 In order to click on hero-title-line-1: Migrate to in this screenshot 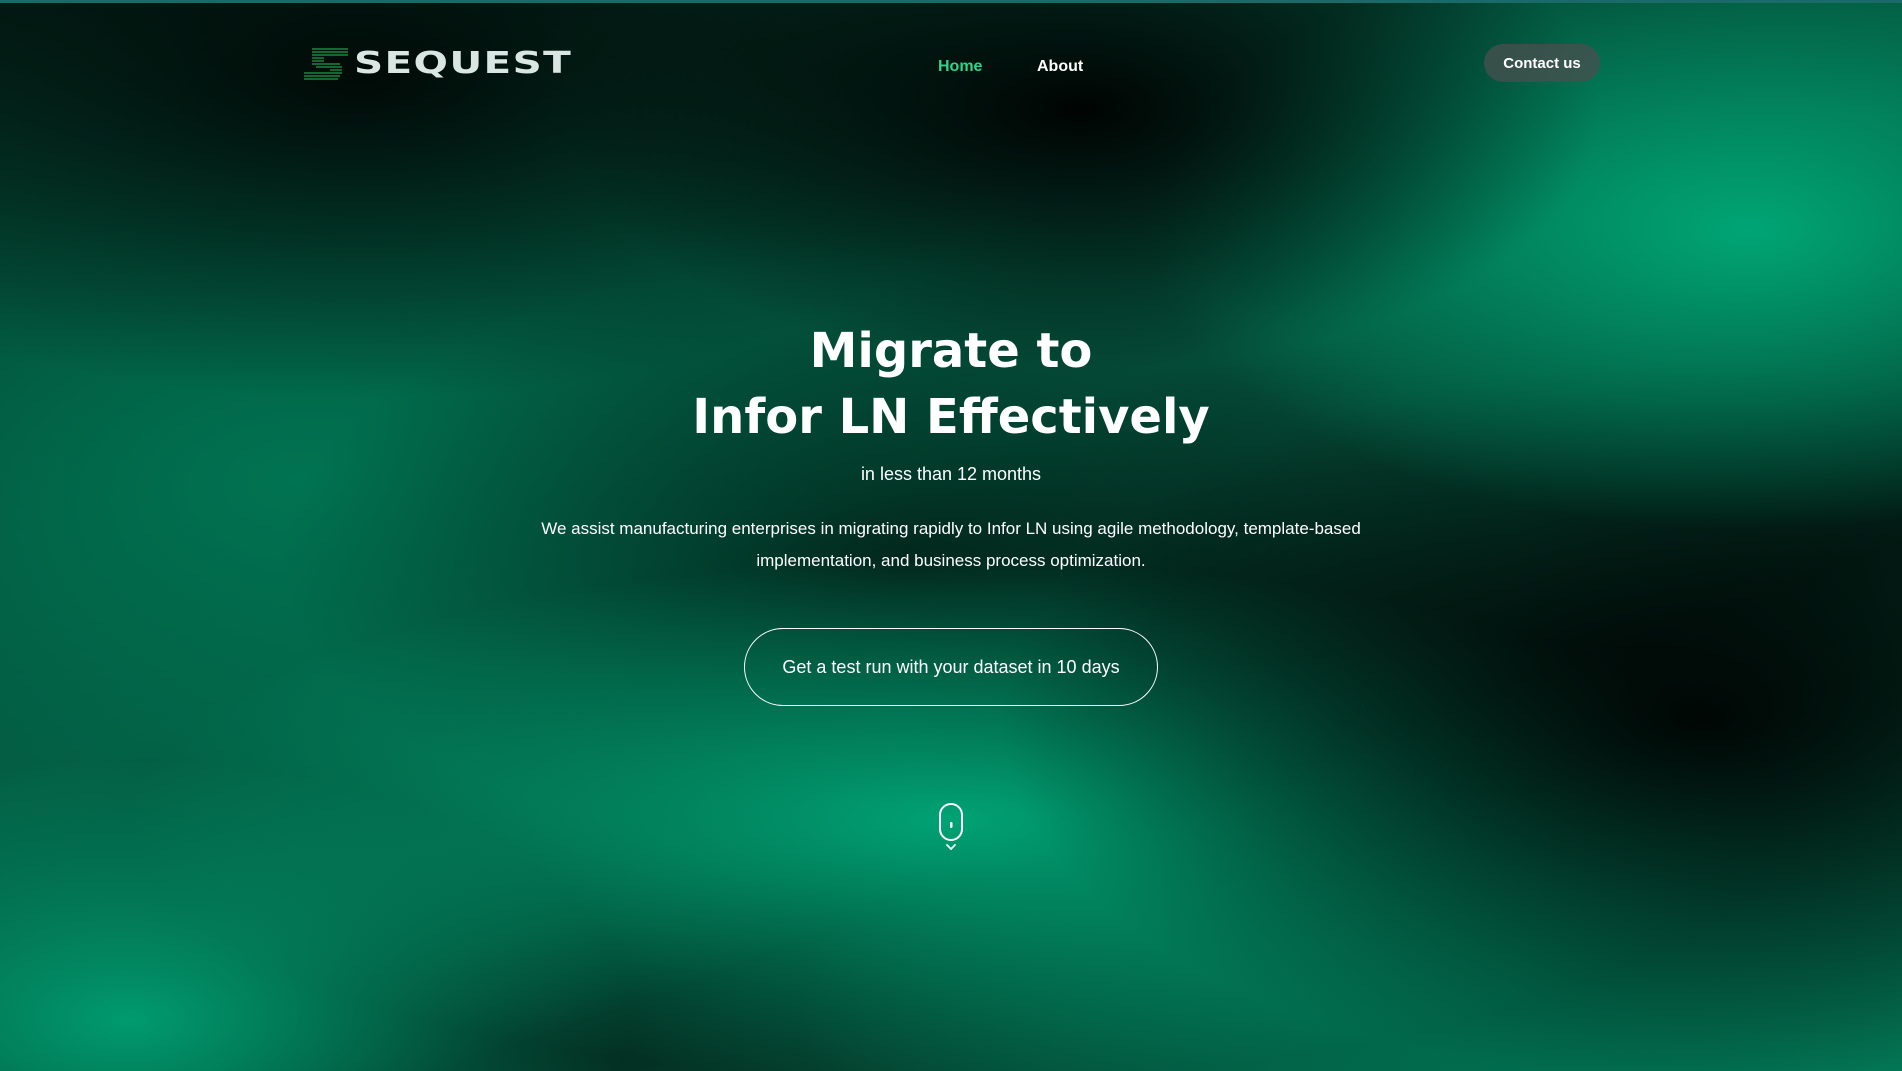, I will do `click(951, 351)`.